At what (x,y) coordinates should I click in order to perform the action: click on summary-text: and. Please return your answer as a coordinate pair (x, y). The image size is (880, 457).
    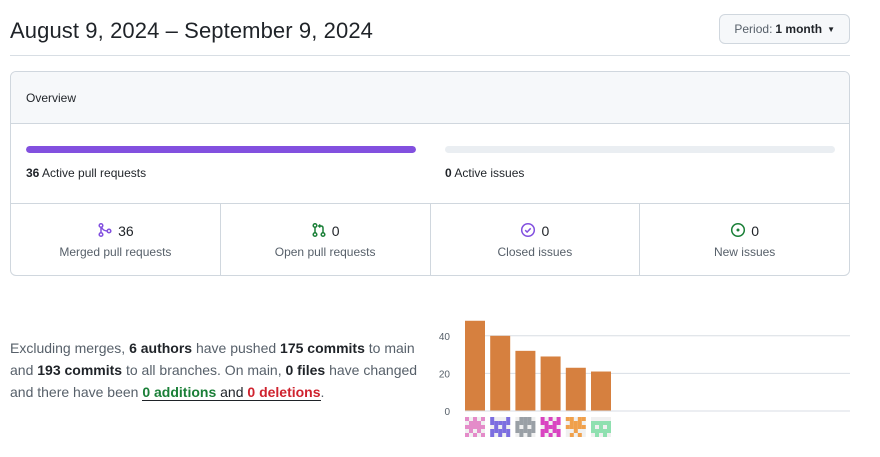
    Looking at the image, I should click on (232, 392).